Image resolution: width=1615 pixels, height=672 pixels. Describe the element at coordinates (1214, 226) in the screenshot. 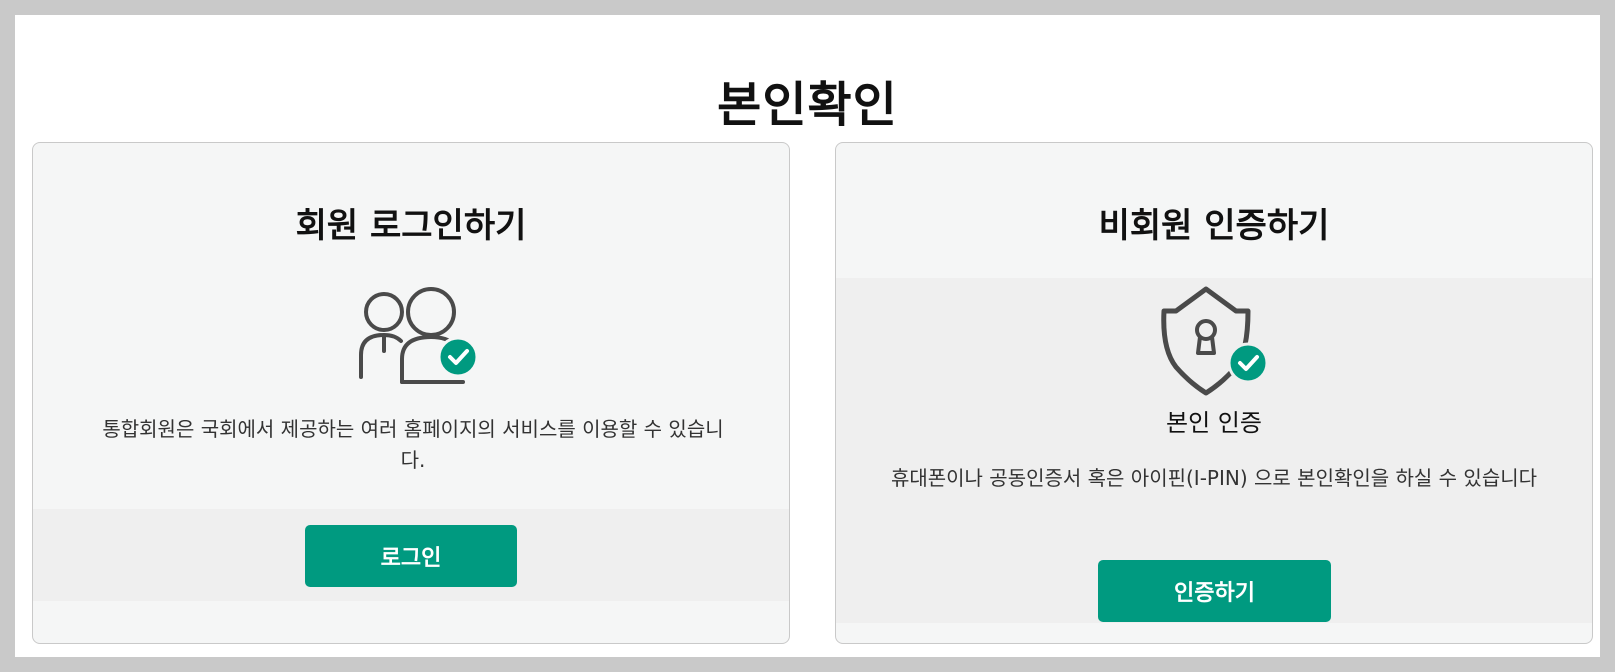

I see `nonmember-verify-title: 비회원 인증하기` at that location.